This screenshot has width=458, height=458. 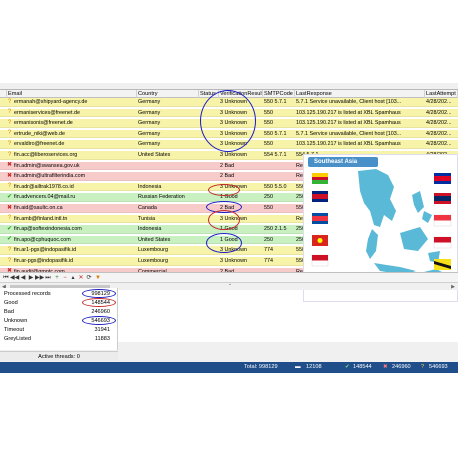 I want to click on cell-result: 1 Good, so click(x=229, y=197).